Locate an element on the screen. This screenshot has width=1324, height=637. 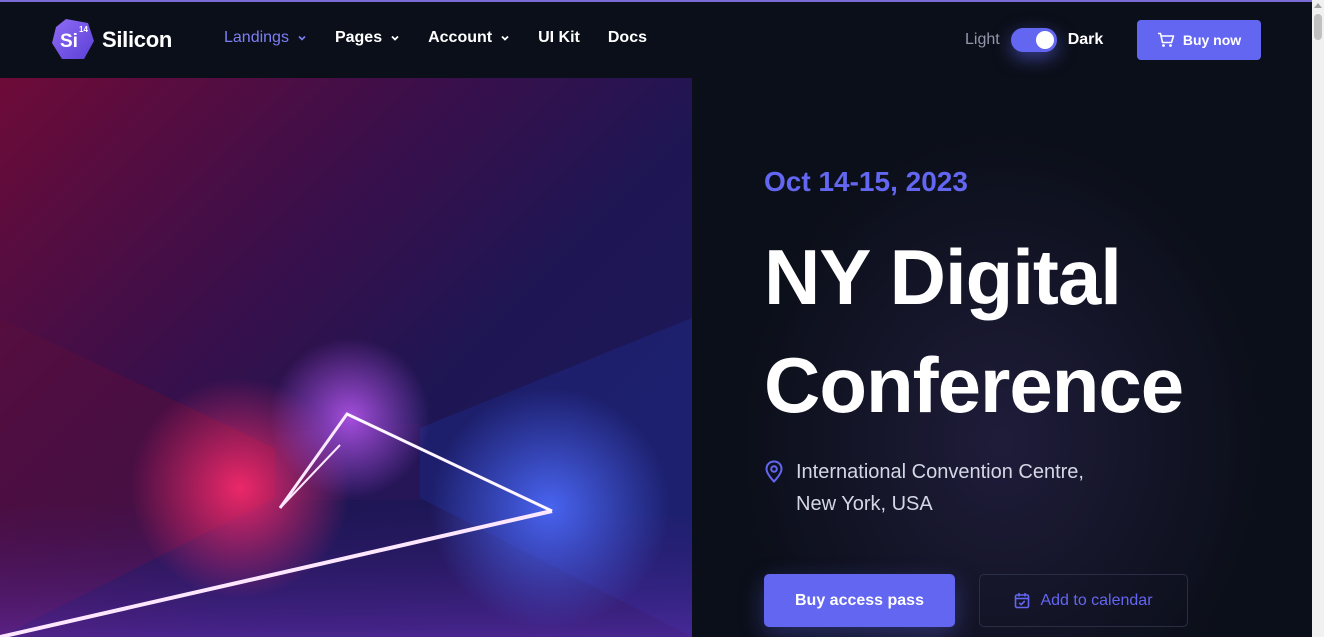
buy-access-pass-button: Buy access pass is located at coordinates (859, 600).